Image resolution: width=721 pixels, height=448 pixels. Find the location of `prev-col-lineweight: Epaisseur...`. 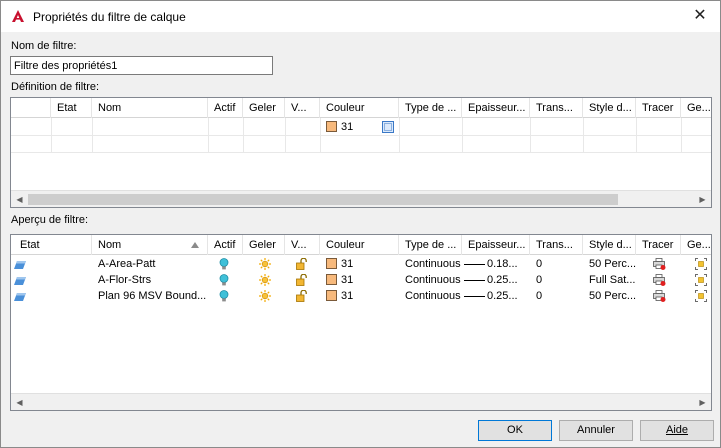

prev-col-lineweight: Epaisseur... is located at coordinates (496, 245).